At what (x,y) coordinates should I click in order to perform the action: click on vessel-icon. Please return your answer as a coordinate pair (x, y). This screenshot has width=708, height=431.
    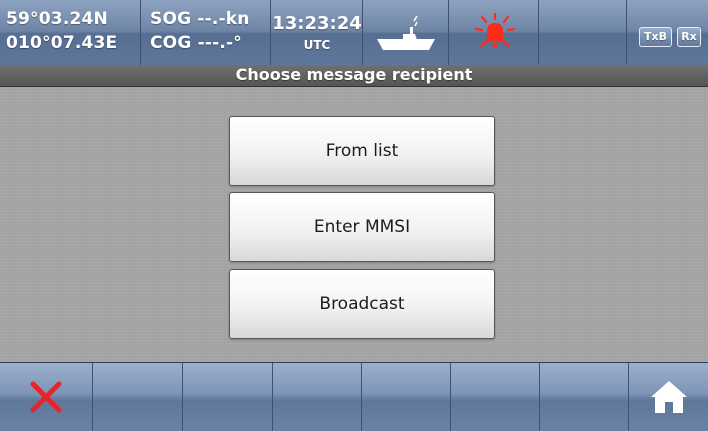
    Looking at the image, I should click on (406, 32).